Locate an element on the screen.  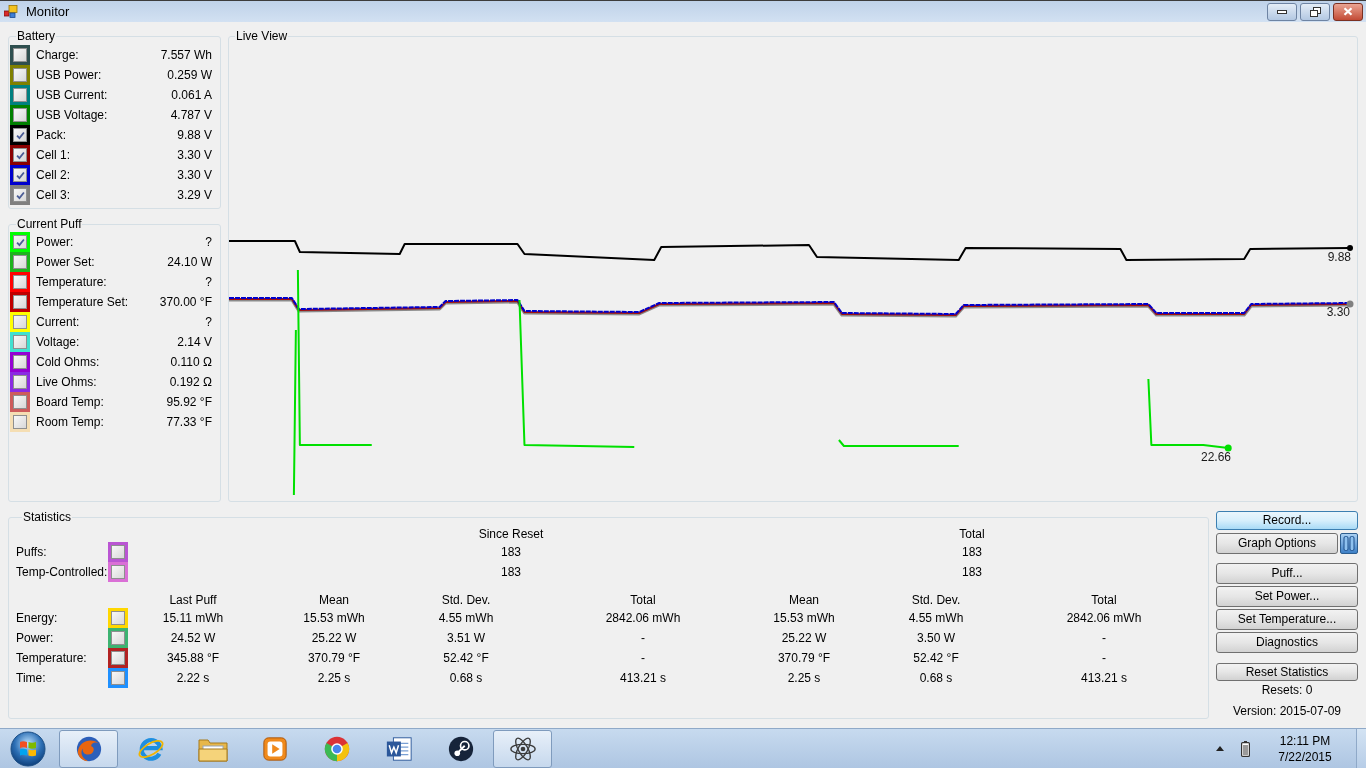
table-cell-text: 4.55 mWh is located at coordinates (466, 618).